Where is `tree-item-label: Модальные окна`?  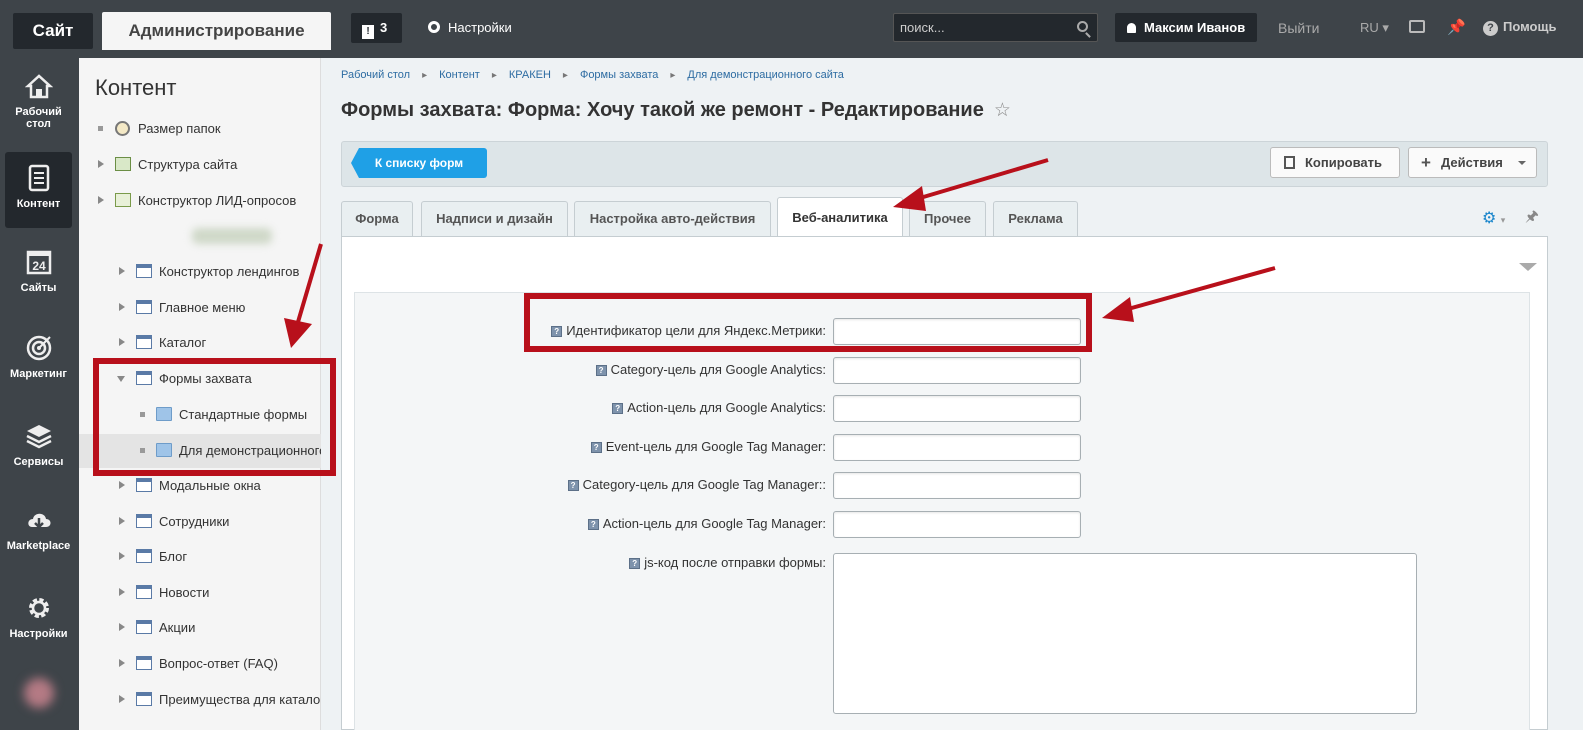 tree-item-label: Модальные окна is located at coordinates (210, 485).